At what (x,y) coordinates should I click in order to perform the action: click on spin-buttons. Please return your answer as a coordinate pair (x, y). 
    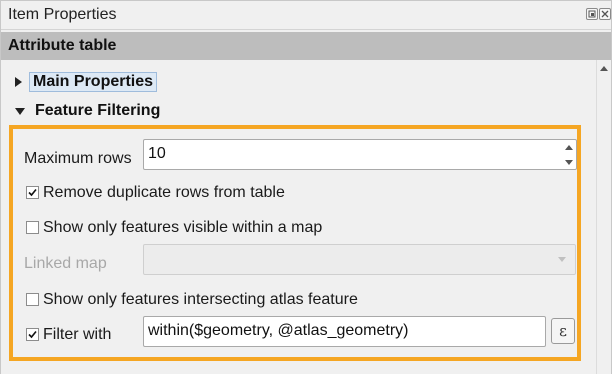
    Looking at the image, I should click on (569, 155).